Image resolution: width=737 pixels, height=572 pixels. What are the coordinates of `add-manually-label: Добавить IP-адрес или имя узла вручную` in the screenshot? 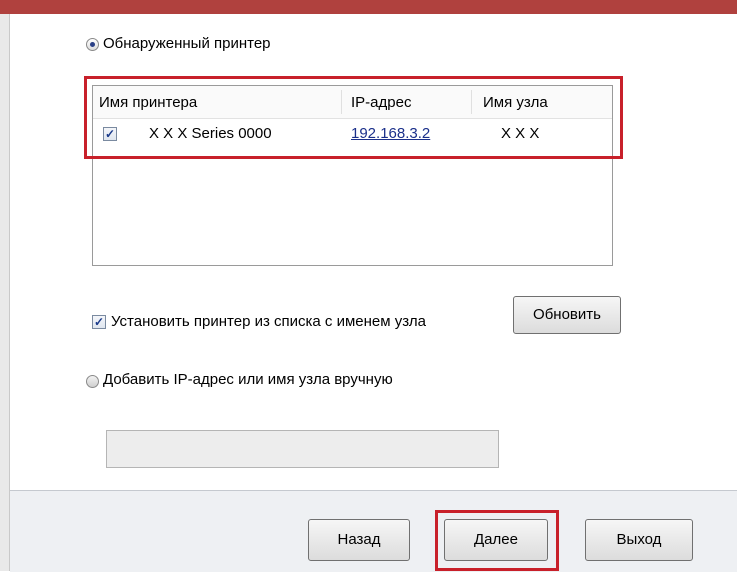 It's located at (248, 379).